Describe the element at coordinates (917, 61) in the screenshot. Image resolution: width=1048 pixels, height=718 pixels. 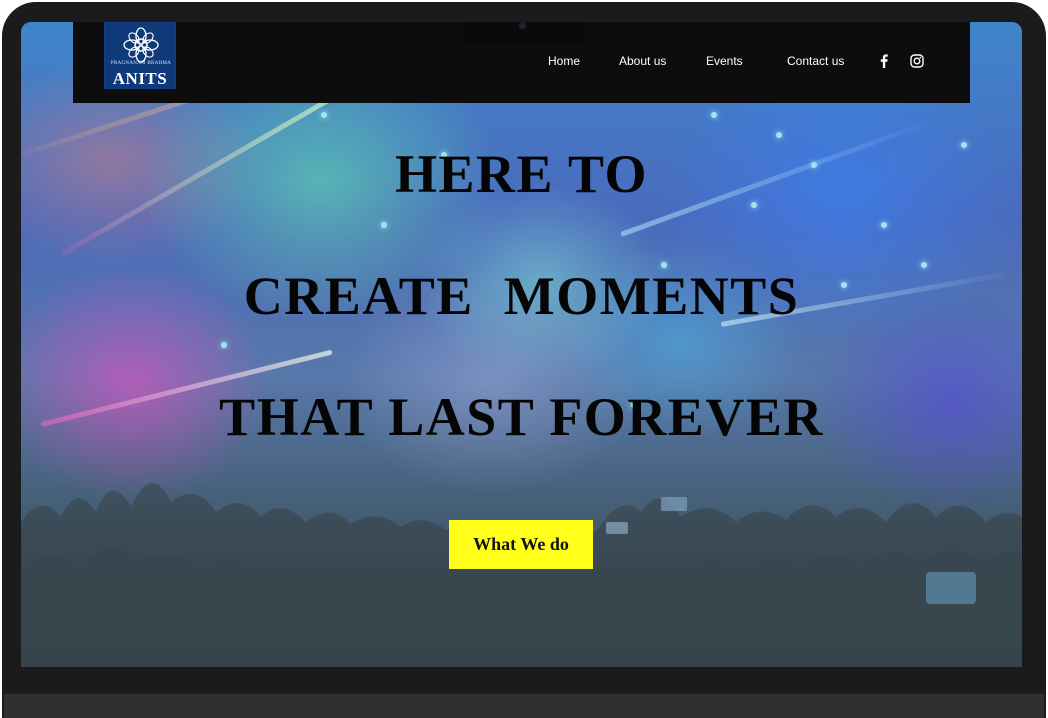
I see `instagram-icon` at that location.